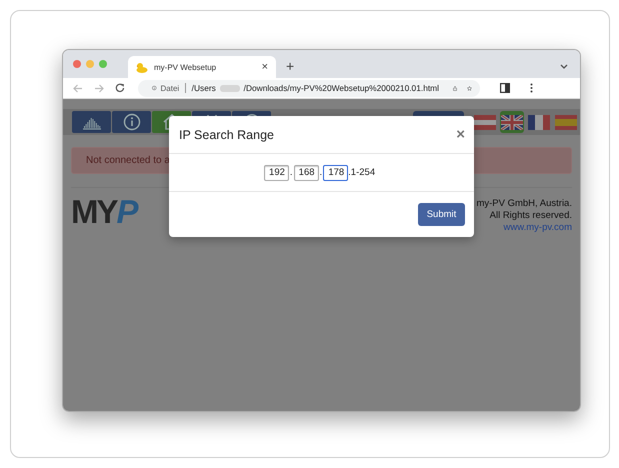 Image resolution: width=619 pixels, height=468 pixels. I want to click on logo: MYP, so click(104, 213).